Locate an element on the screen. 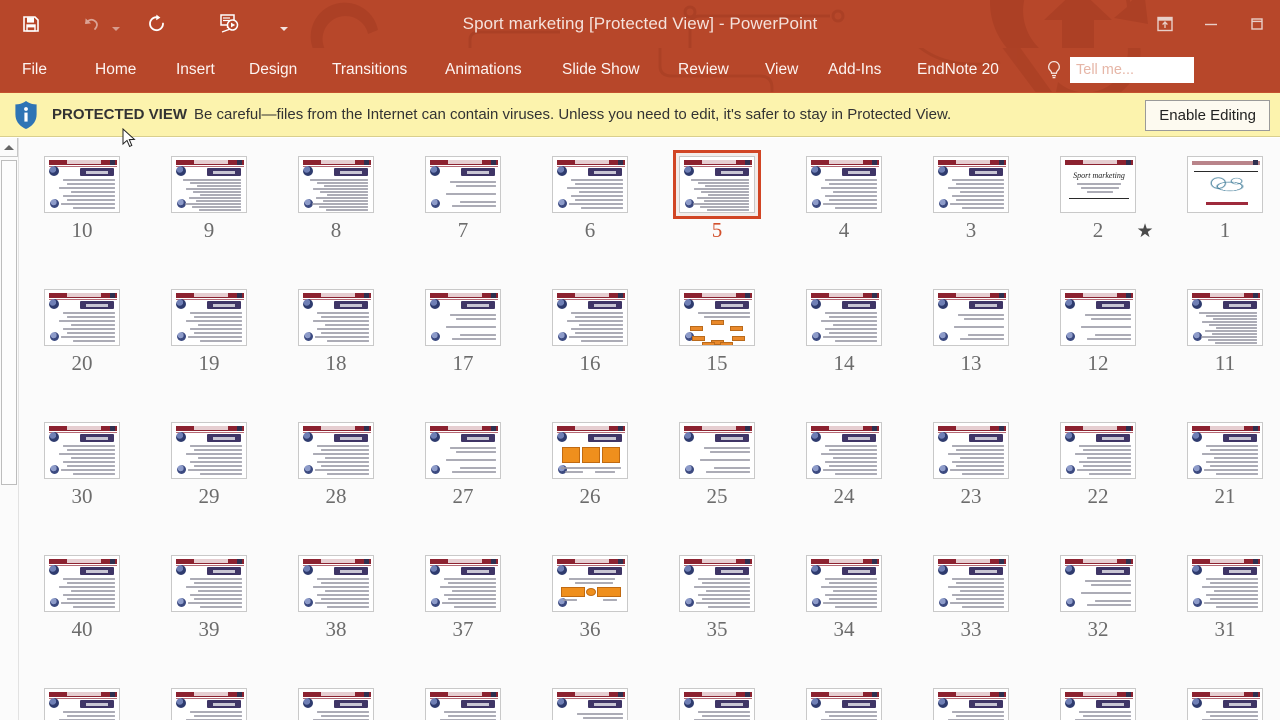  slide-number: 14 is located at coordinates (844, 363).